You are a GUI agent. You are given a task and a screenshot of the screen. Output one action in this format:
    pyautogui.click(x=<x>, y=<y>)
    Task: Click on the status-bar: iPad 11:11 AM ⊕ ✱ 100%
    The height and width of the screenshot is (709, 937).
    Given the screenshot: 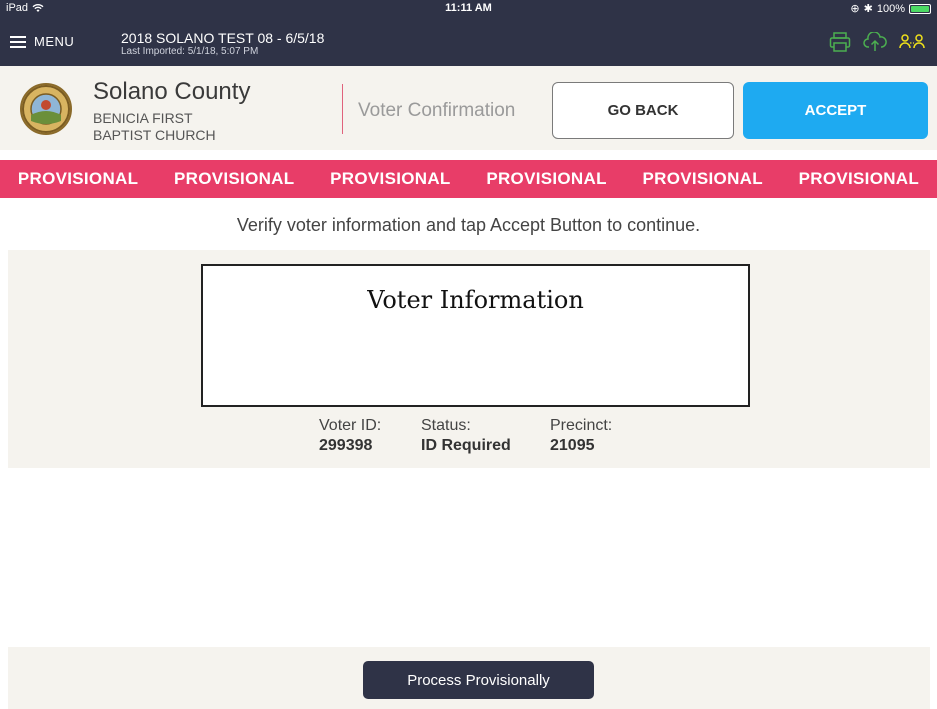 What is the action you would take?
    pyautogui.click(x=468, y=8)
    